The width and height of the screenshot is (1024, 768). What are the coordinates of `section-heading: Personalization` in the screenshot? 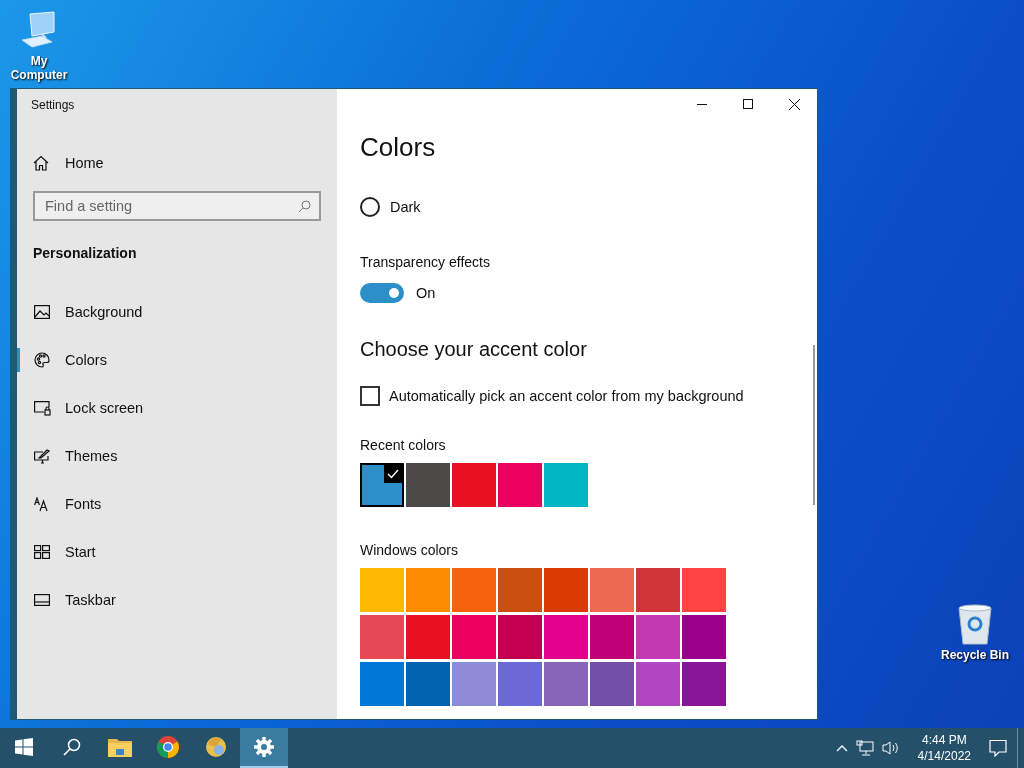 It's located at (85, 253).